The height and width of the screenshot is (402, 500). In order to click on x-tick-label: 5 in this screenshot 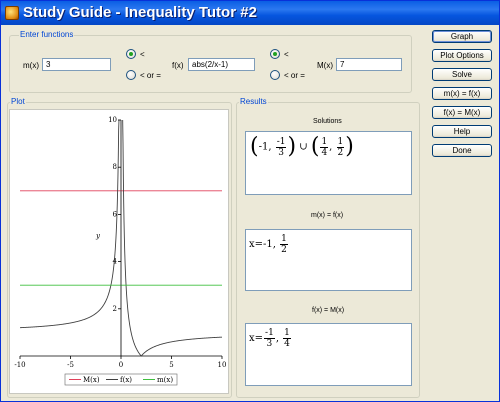, I will do `click(171, 365)`.